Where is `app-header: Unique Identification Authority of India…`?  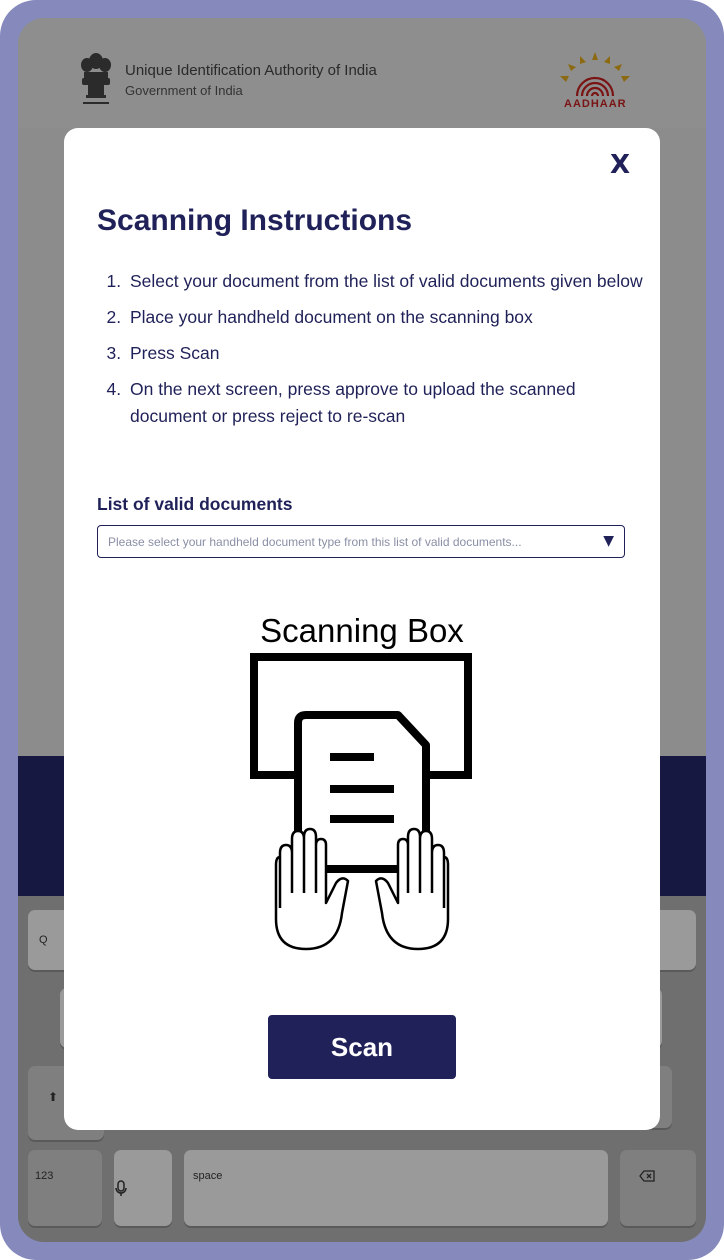 app-header: Unique Identification Authority of India… is located at coordinates (362, 73).